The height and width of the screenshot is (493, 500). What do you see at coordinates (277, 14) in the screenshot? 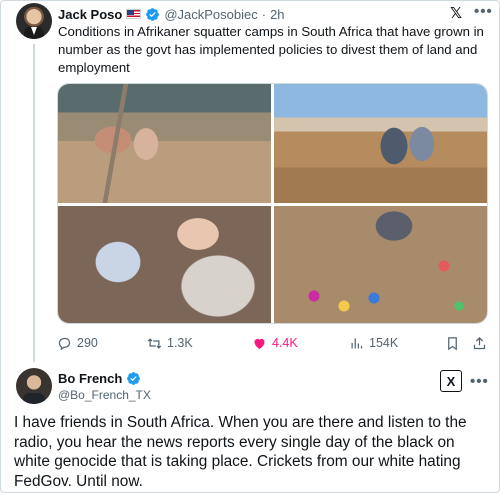
I see `timestamp: 2h` at bounding box center [277, 14].